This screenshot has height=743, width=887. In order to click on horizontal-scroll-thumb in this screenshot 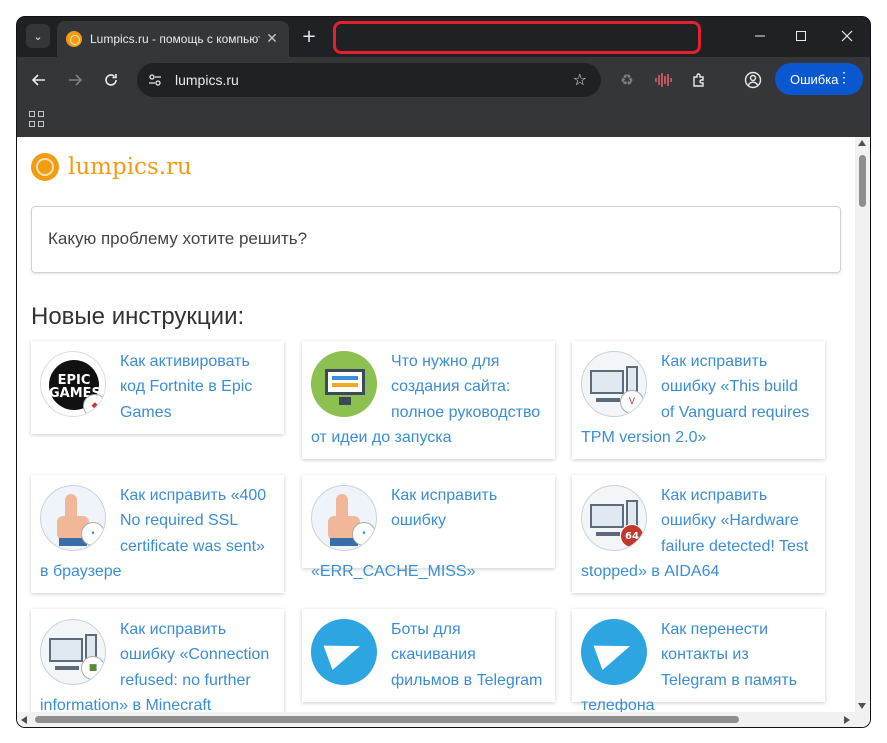, I will do `click(387, 719)`.